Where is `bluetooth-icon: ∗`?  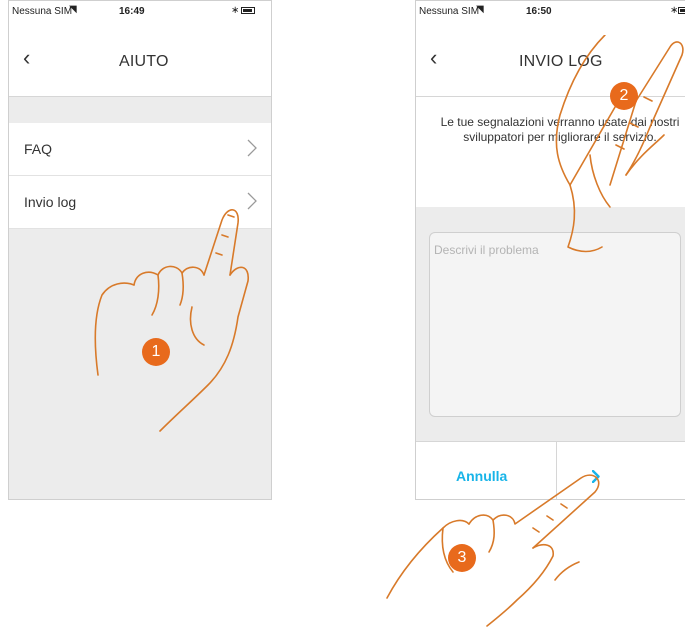
bluetooth-icon: ∗ is located at coordinates (235, 10).